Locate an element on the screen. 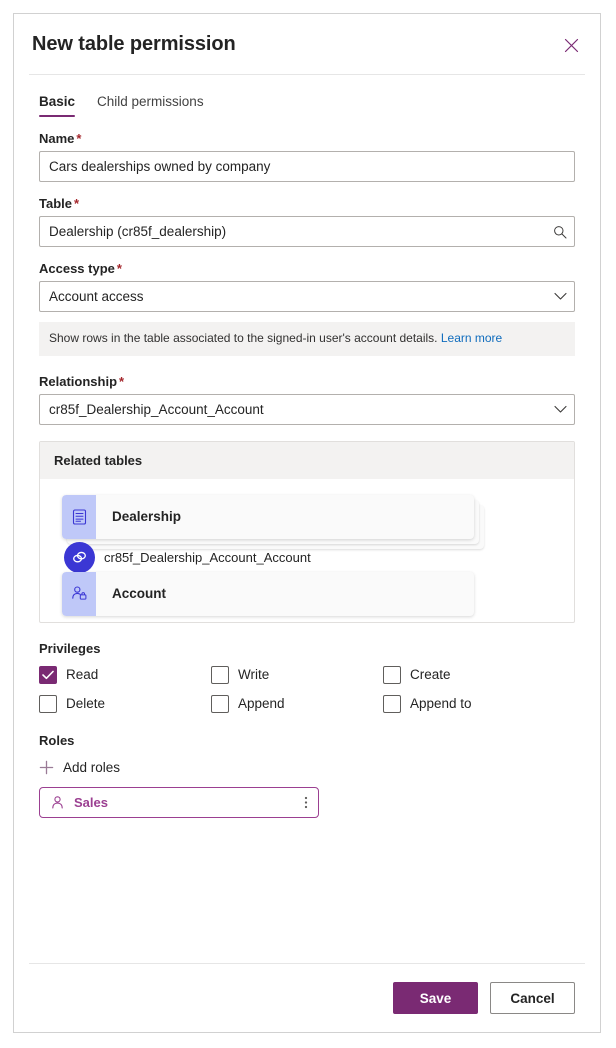  page-title: New table permission is located at coordinates (134, 43).